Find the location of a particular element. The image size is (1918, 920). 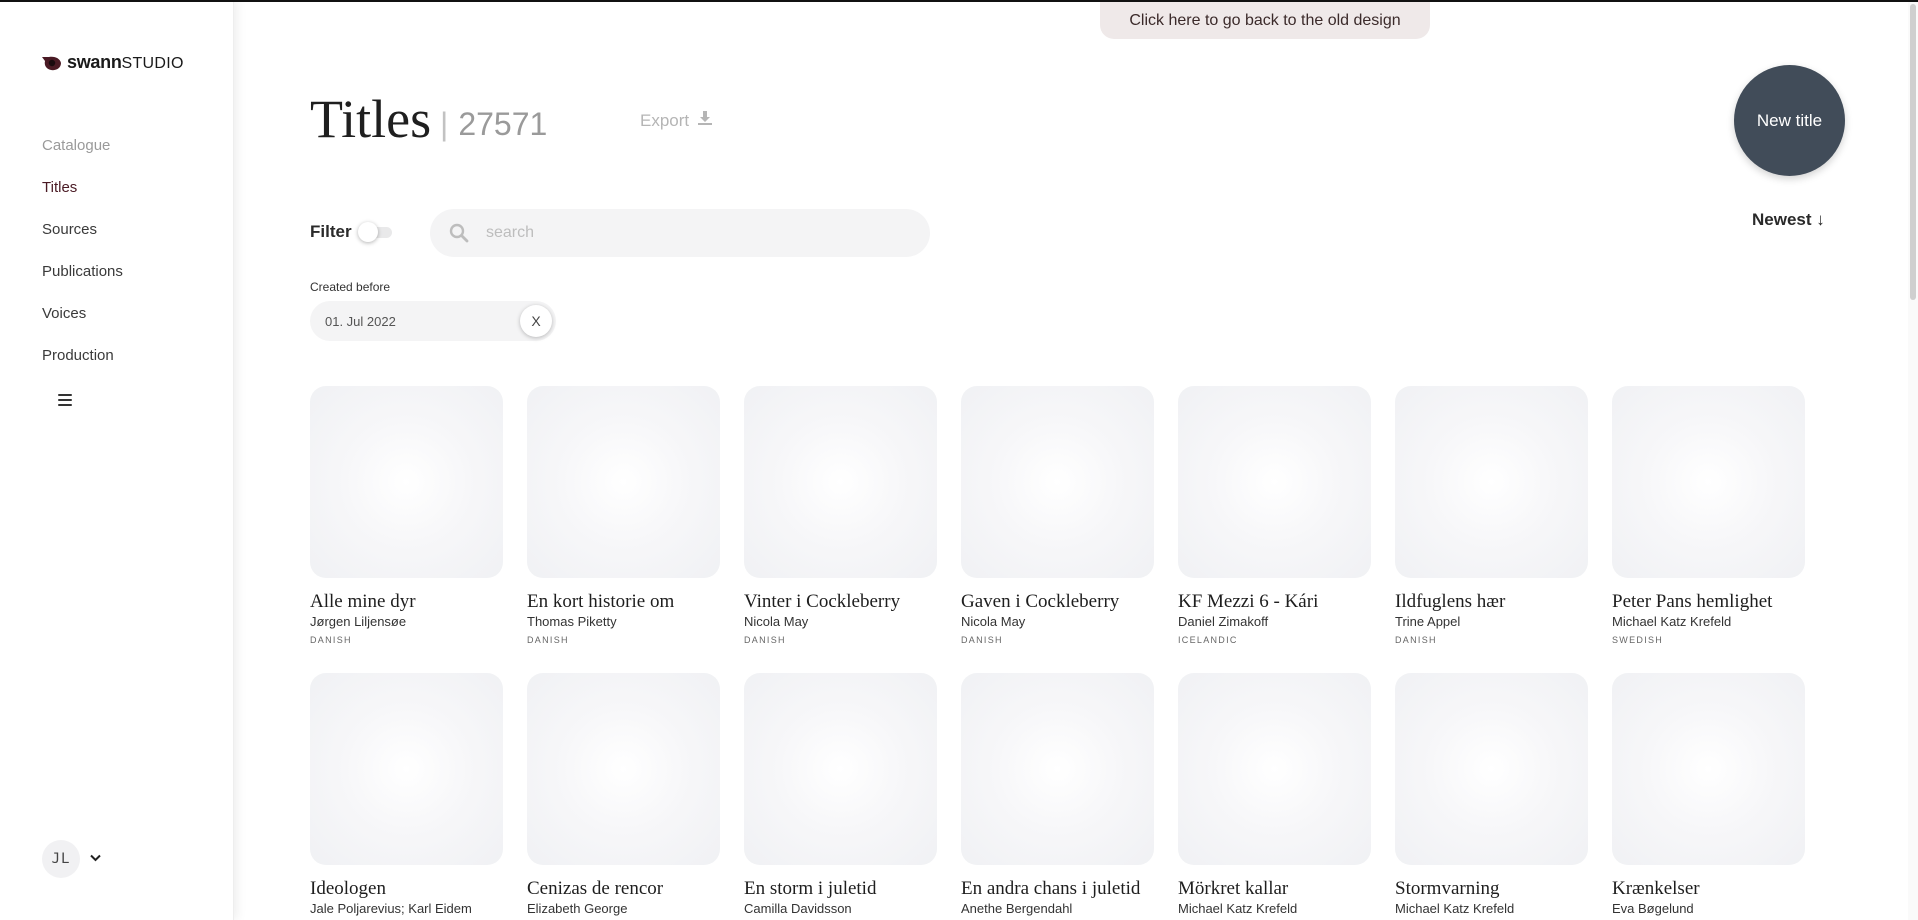

card-author: Camilla Davidsson is located at coordinates (798, 908).